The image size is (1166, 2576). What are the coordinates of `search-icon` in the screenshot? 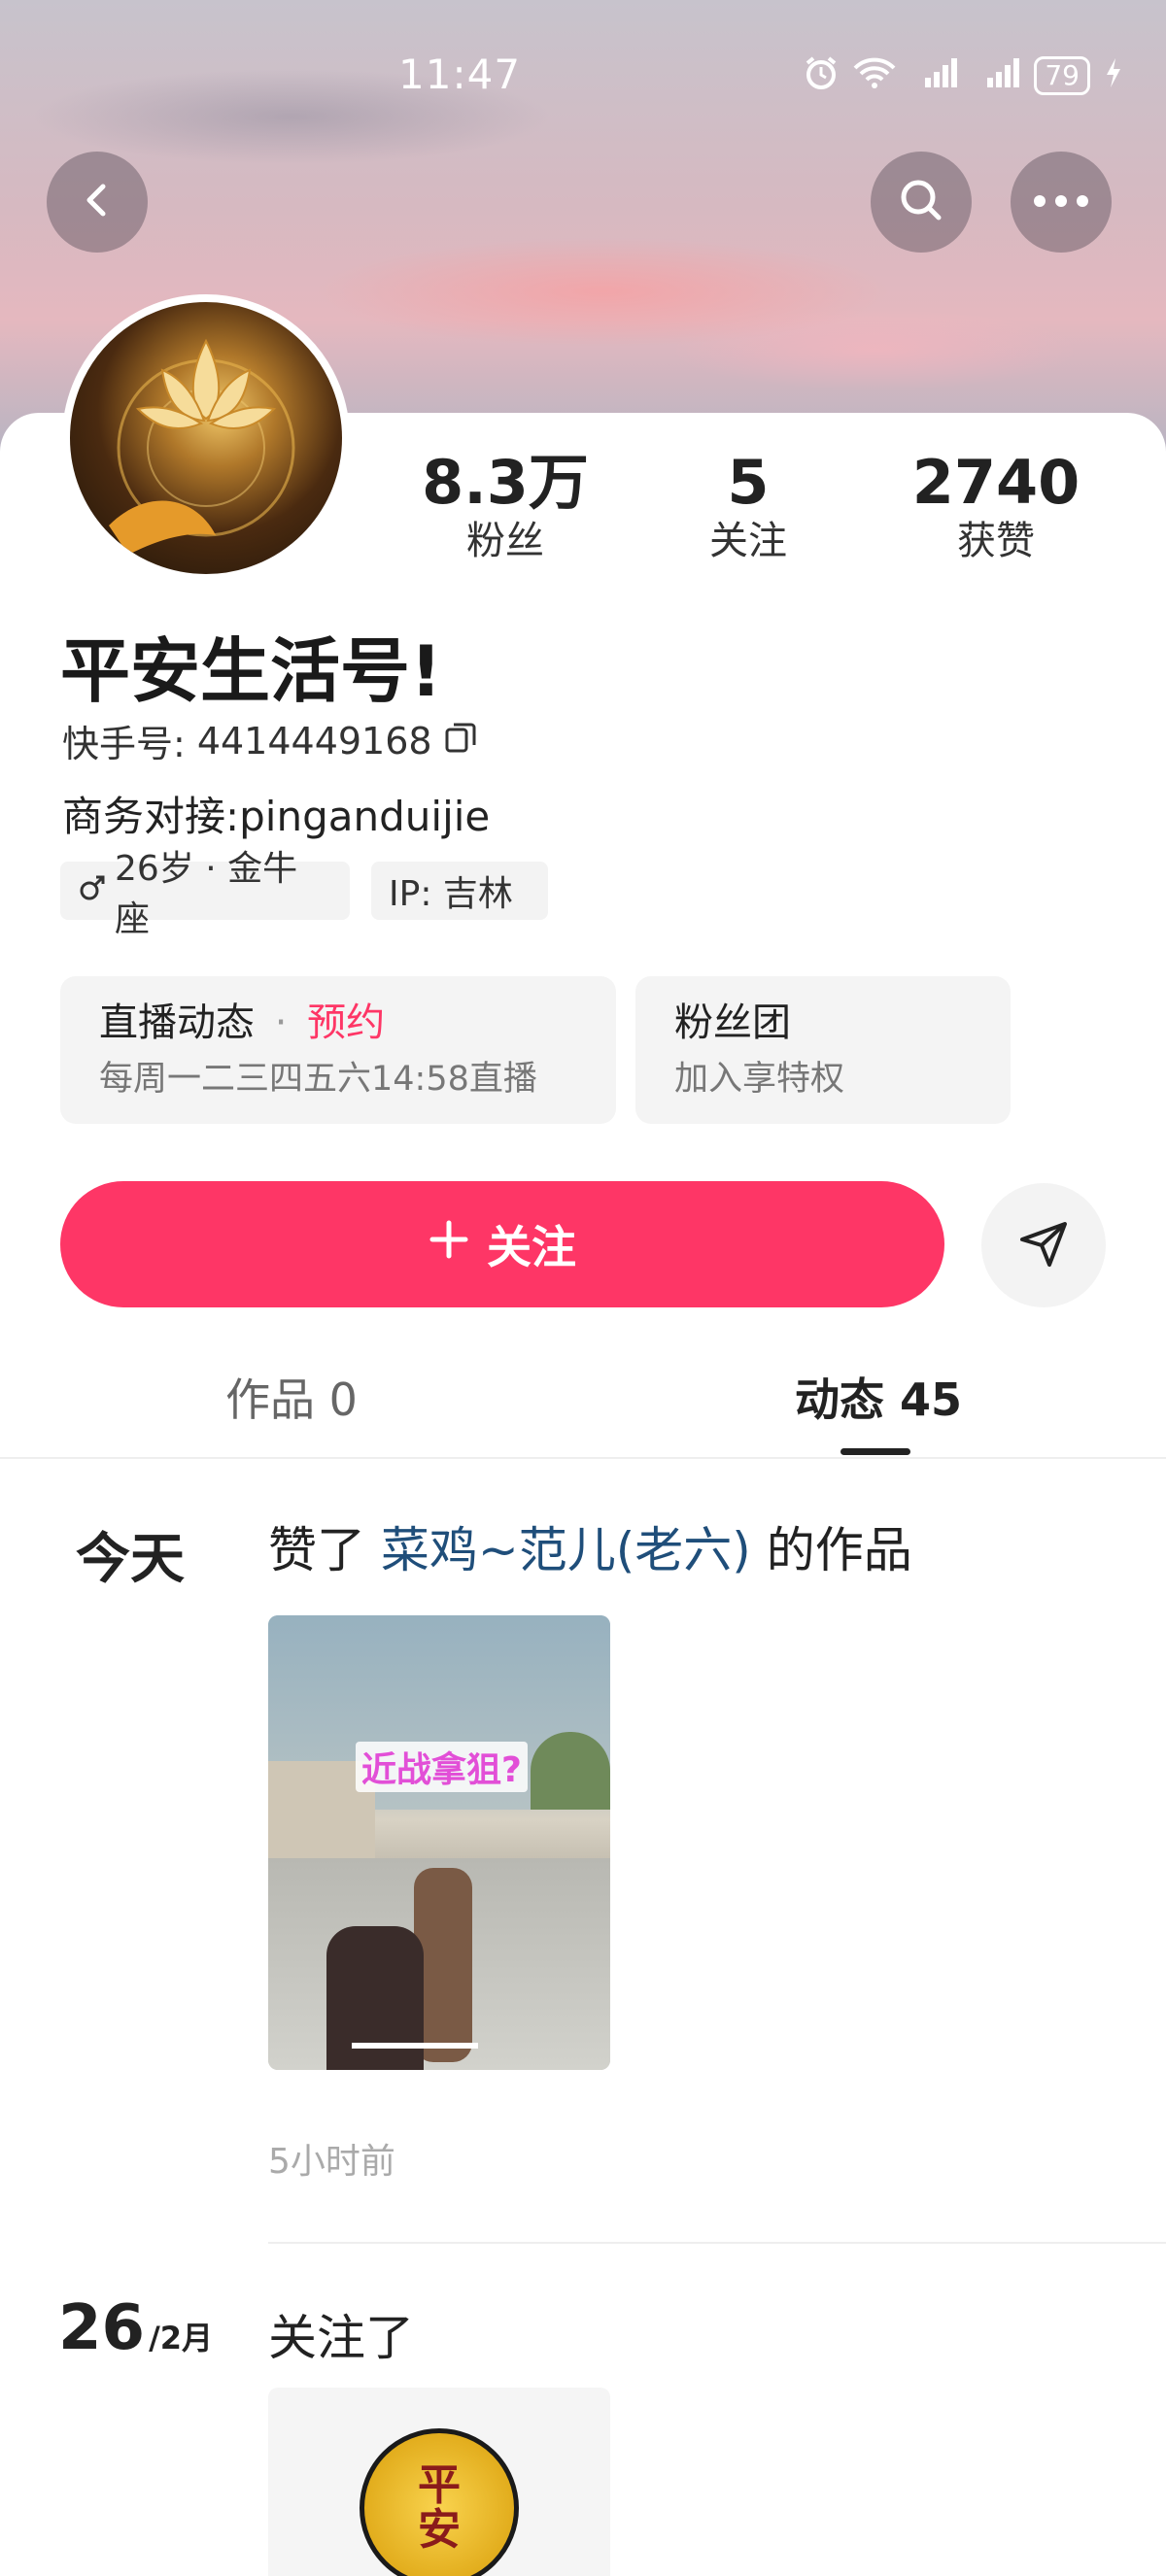 It's located at (921, 202).